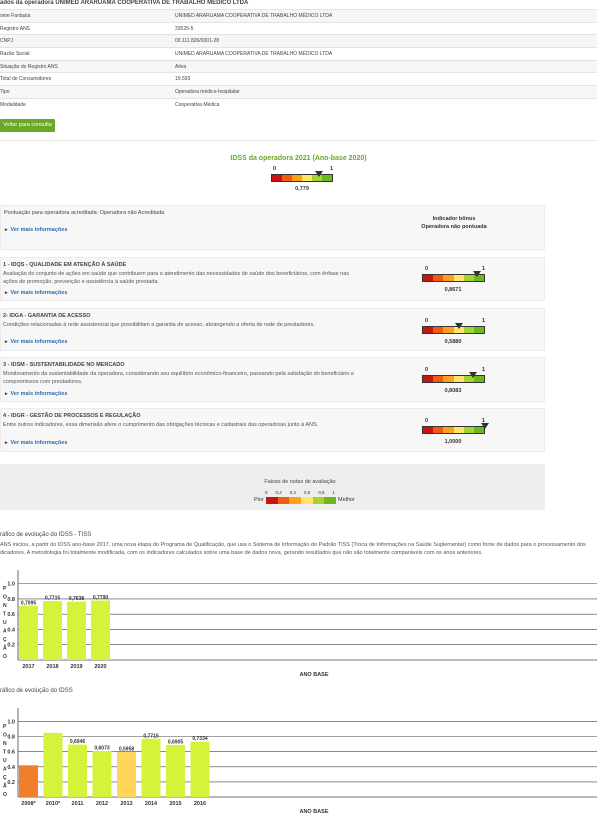 The image size is (597, 819). What do you see at coordinates (333, 492) in the screenshot?
I see `band-tick: 1` at bounding box center [333, 492].